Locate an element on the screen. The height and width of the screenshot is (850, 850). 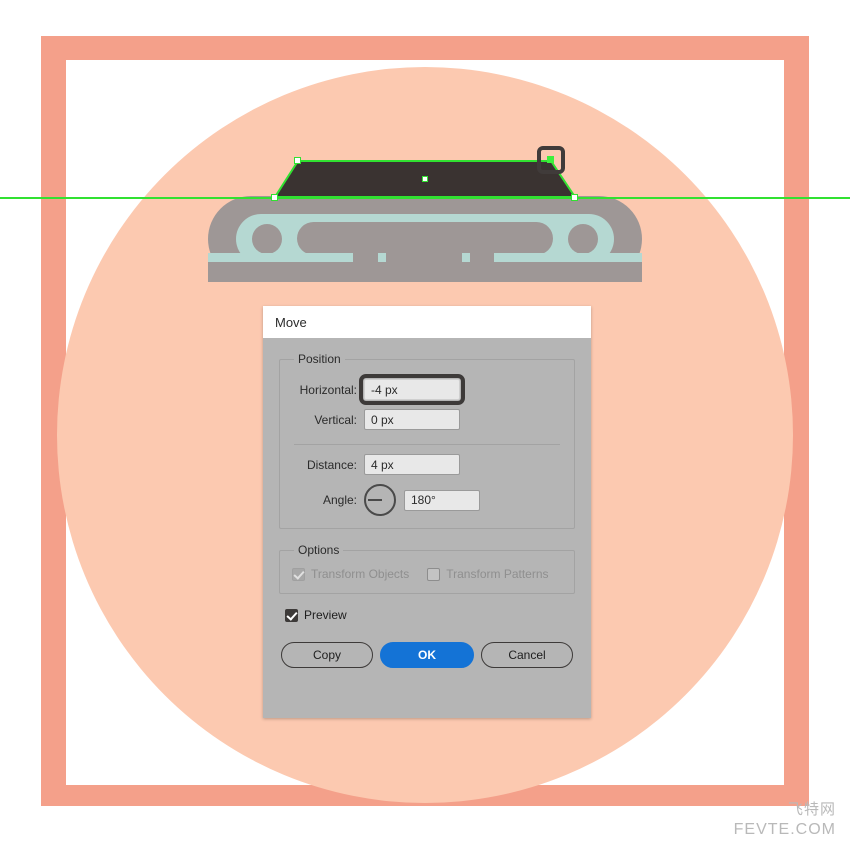
distance-row: Distance: 4 px is located at coordinates (427, 464).